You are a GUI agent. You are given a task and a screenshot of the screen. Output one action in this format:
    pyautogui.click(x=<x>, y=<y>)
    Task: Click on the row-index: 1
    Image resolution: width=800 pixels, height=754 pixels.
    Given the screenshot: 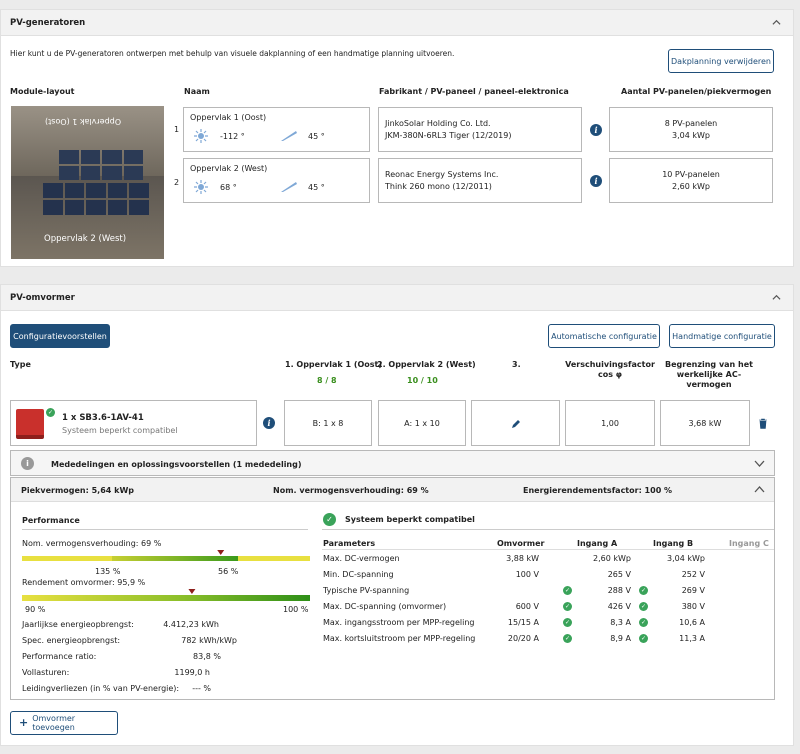 What is the action you would take?
    pyautogui.click(x=177, y=129)
    